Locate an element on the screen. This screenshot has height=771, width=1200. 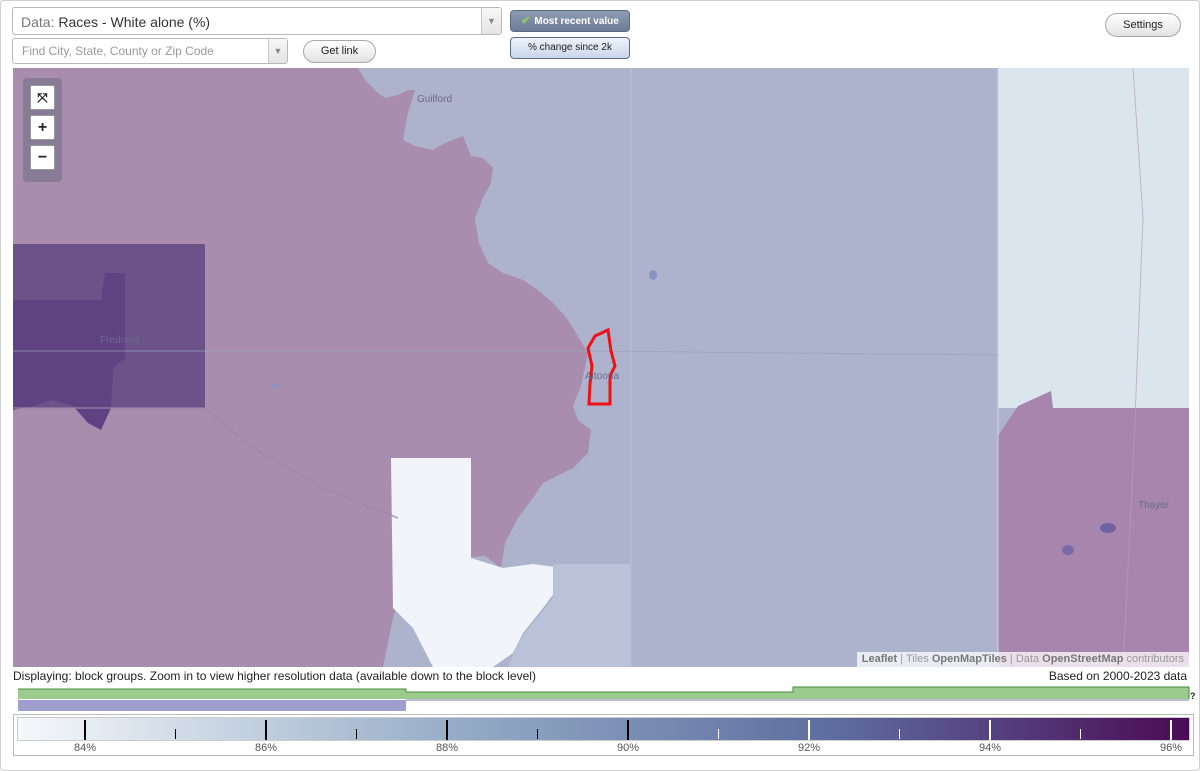
timeline-strip is located at coordinates (603, 699).